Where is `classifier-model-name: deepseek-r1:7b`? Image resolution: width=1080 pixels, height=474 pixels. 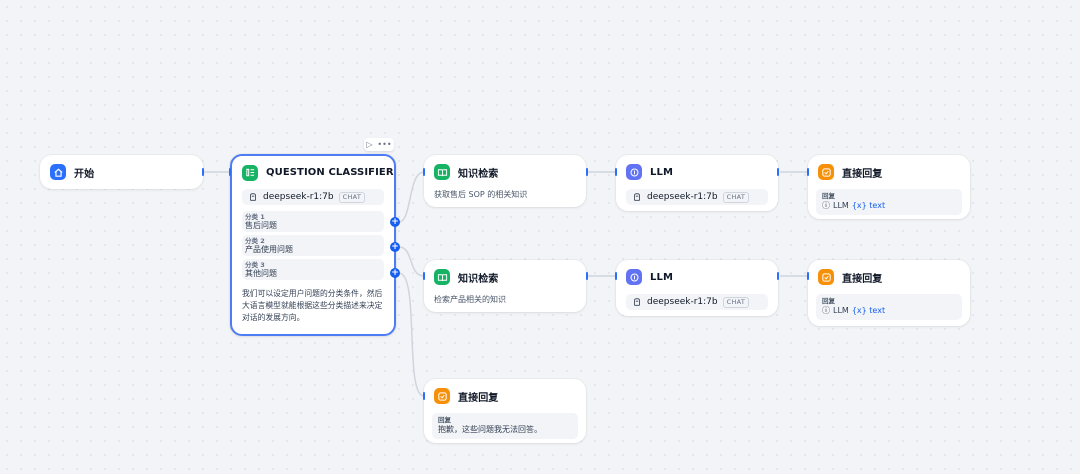
classifier-model-name: deepseek-r1:7b is located at coordinates (298, 197).